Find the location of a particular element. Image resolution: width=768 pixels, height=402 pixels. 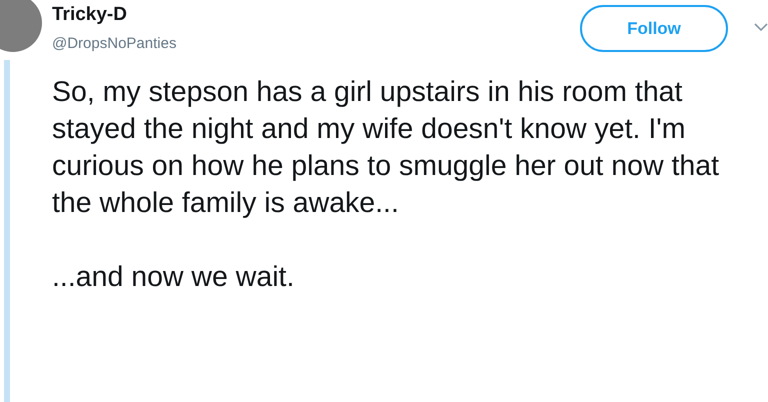

tweet-text: ...and now we wait. is located at coordinates (174, 277).